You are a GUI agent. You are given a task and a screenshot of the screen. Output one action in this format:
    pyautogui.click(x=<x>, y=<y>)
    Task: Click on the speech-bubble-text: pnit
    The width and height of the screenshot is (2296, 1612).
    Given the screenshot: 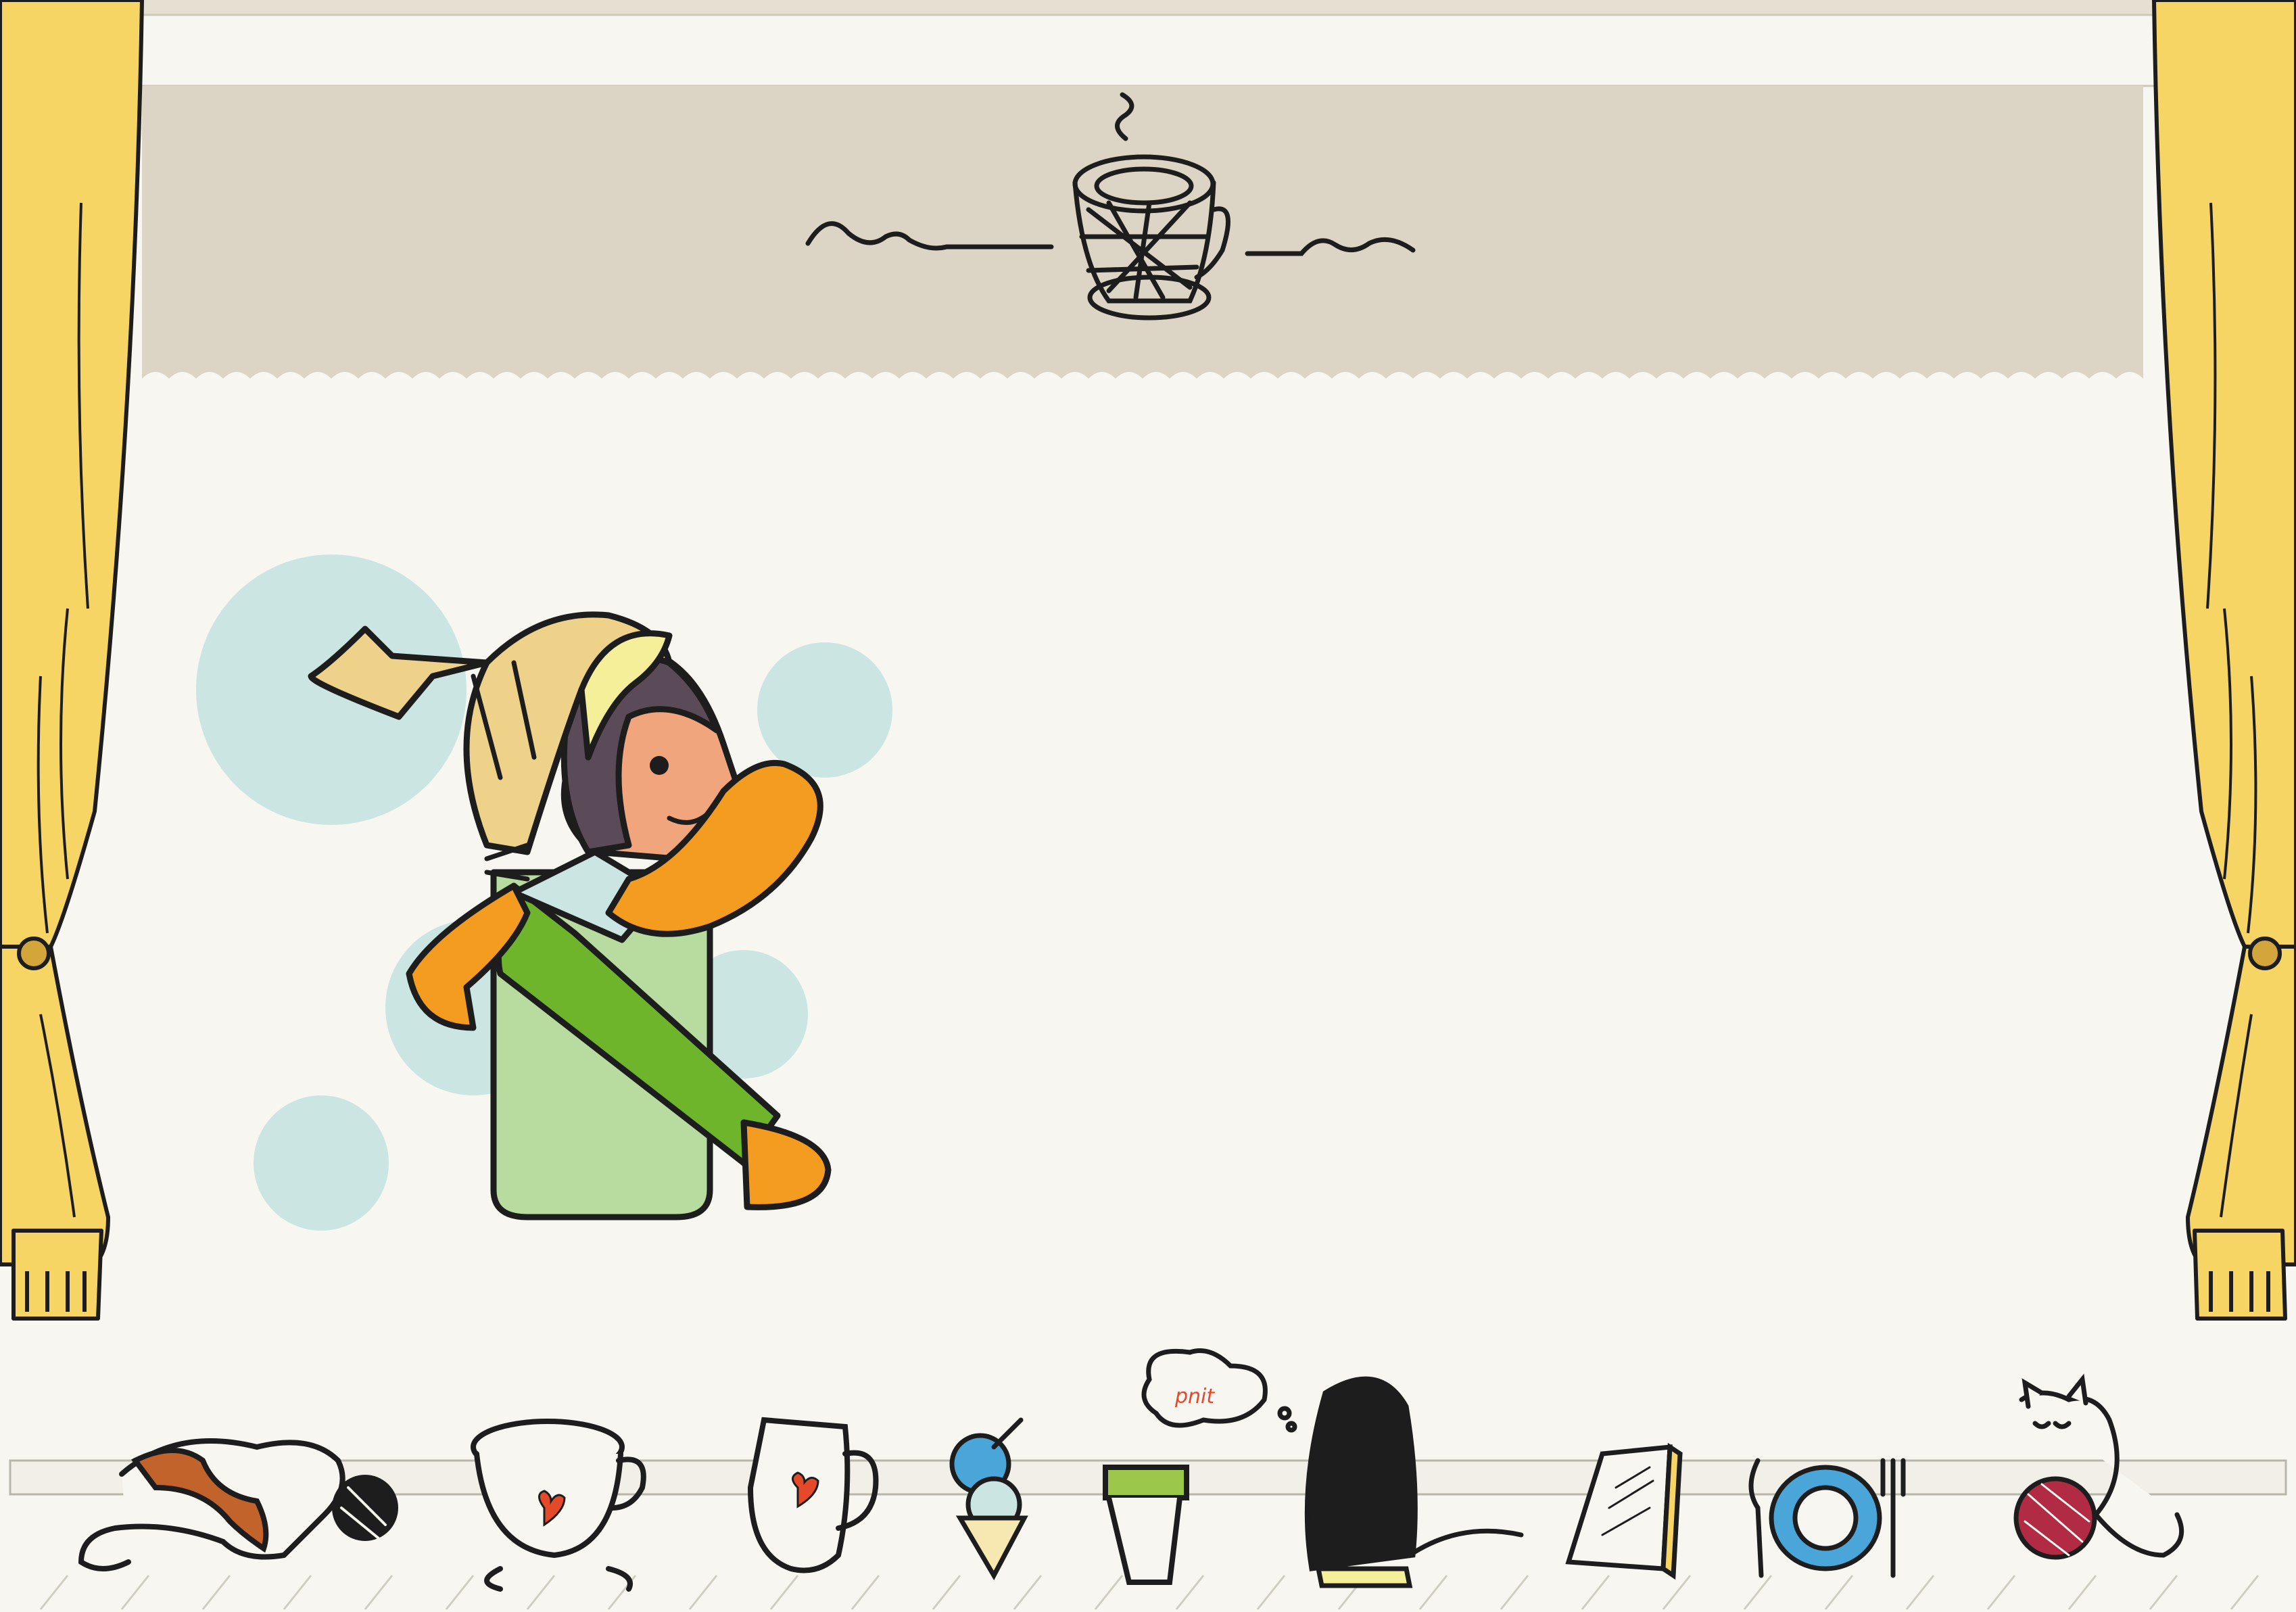 What is the action you would take?
    pyautogui.click(x=1194, y=1396)
    